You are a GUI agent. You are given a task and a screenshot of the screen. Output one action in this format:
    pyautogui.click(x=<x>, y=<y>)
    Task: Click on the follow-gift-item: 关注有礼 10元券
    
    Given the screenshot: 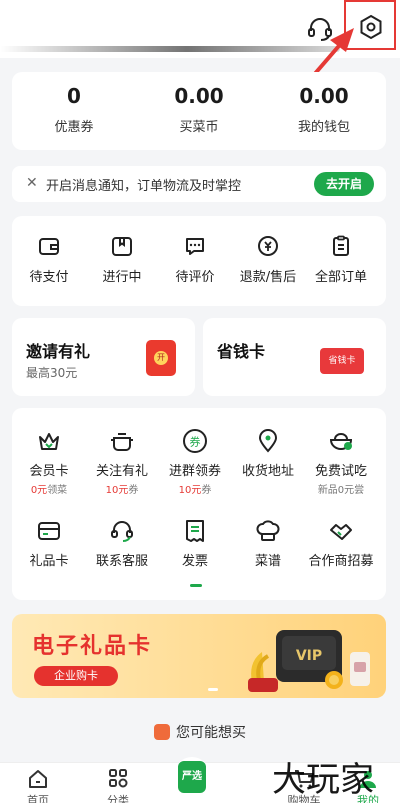 What is the action you would take?
    pyautogui.click(x=122, y=462)
    